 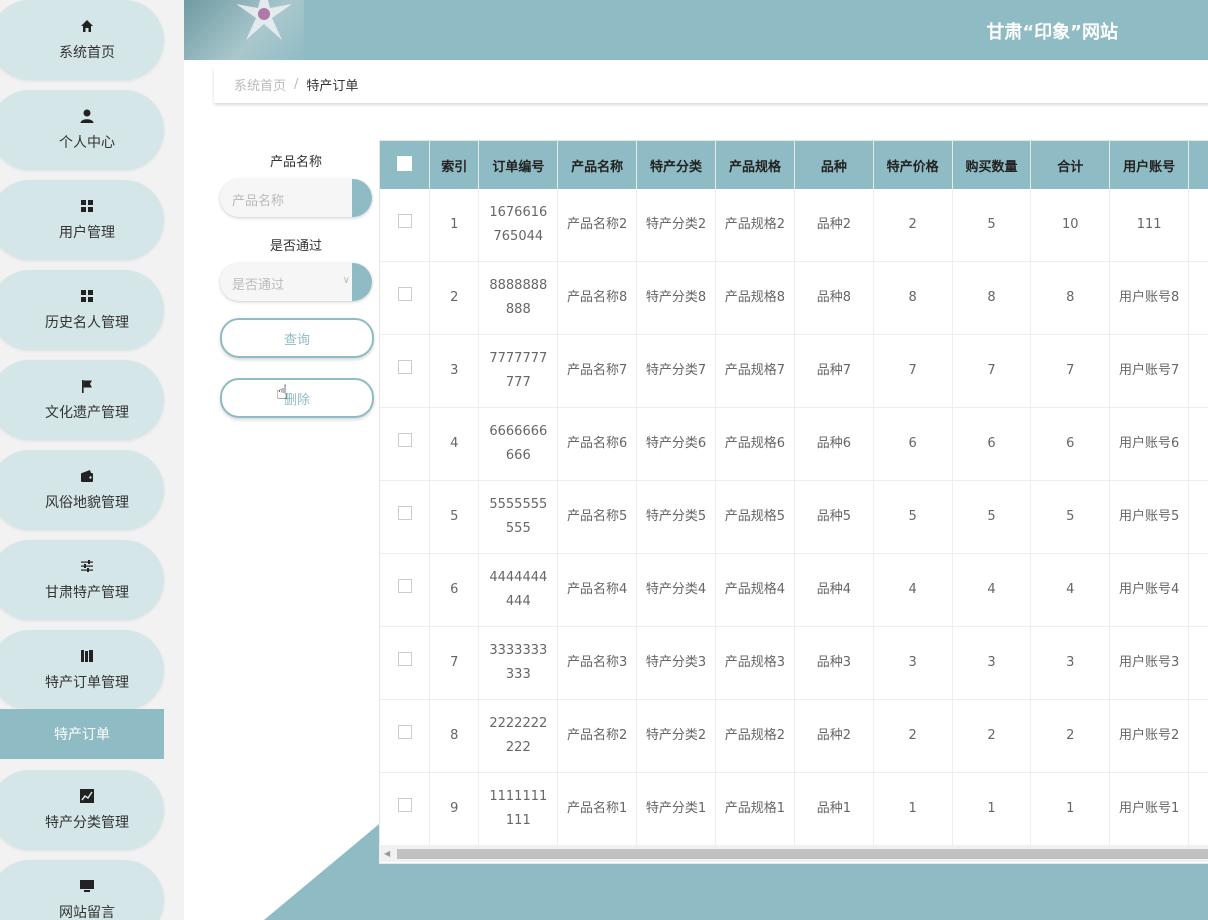 I want to click on table-cell: 产品名称1, so click(x=597, y=809).